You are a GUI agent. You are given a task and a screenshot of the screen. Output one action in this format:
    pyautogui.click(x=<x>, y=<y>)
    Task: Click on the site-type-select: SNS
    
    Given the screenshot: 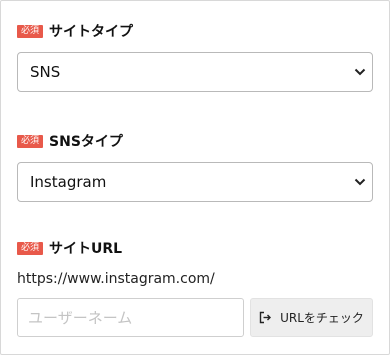 What is the action you would take?
    pyautogui.click(x=195, y=72)
    